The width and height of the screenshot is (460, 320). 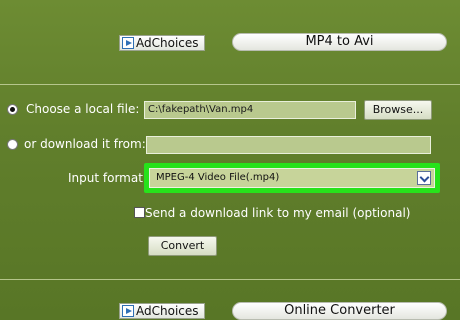 I want to click on input-format-highlight: MPEG-4 Video File(.mp4), so click(x=292, y=178).